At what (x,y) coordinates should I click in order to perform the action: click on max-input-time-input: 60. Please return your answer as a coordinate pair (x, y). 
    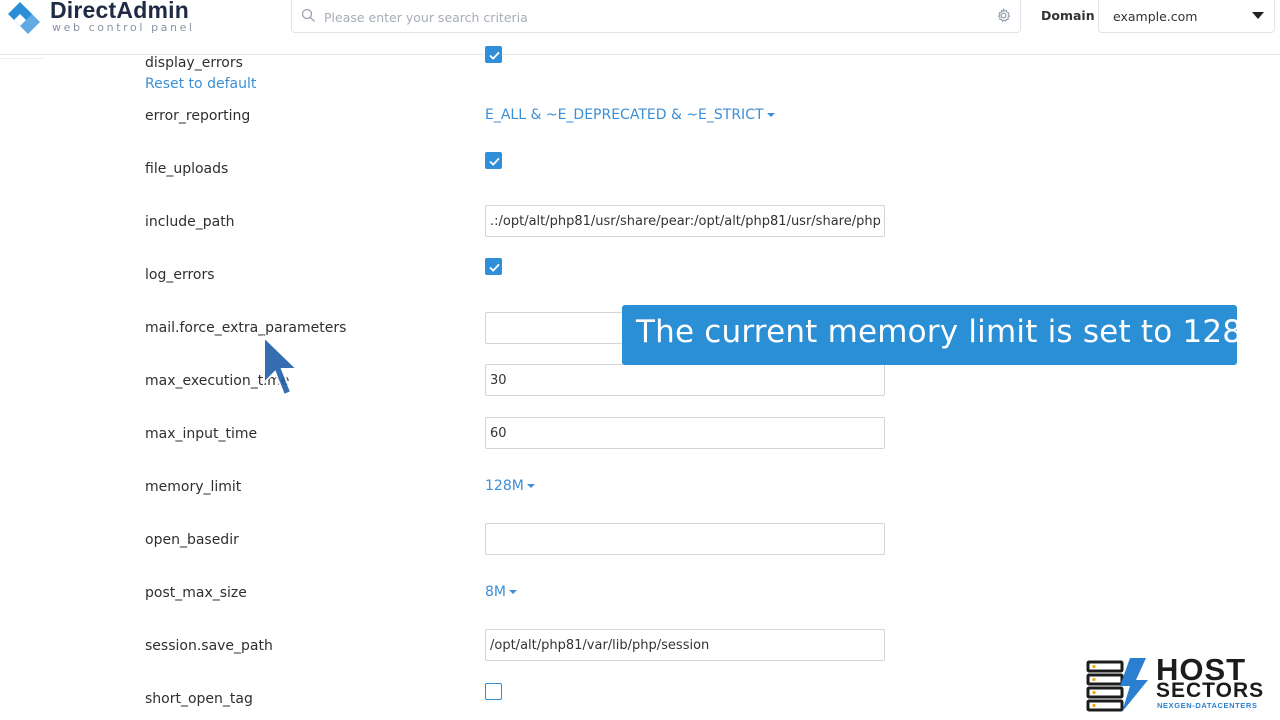
    Looking at the image, I should click on (685, 433).